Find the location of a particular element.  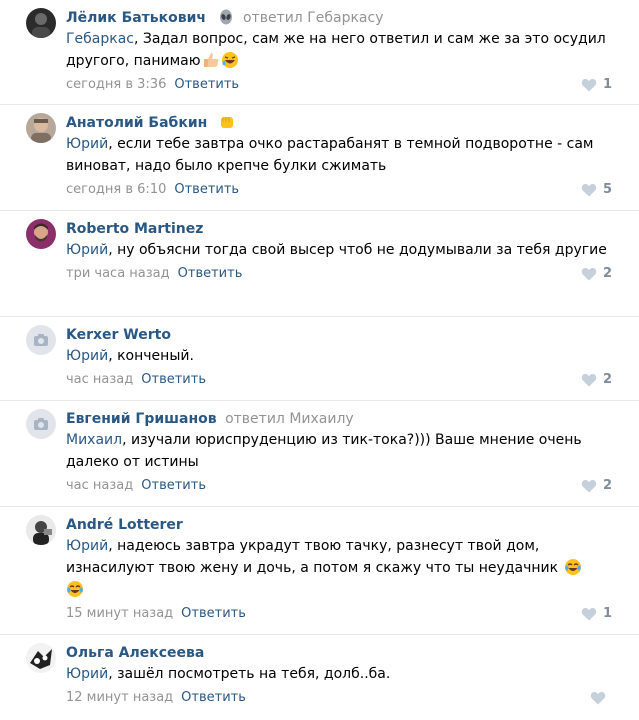

timestamp: три часа назад is located at coordinates (118, 273).